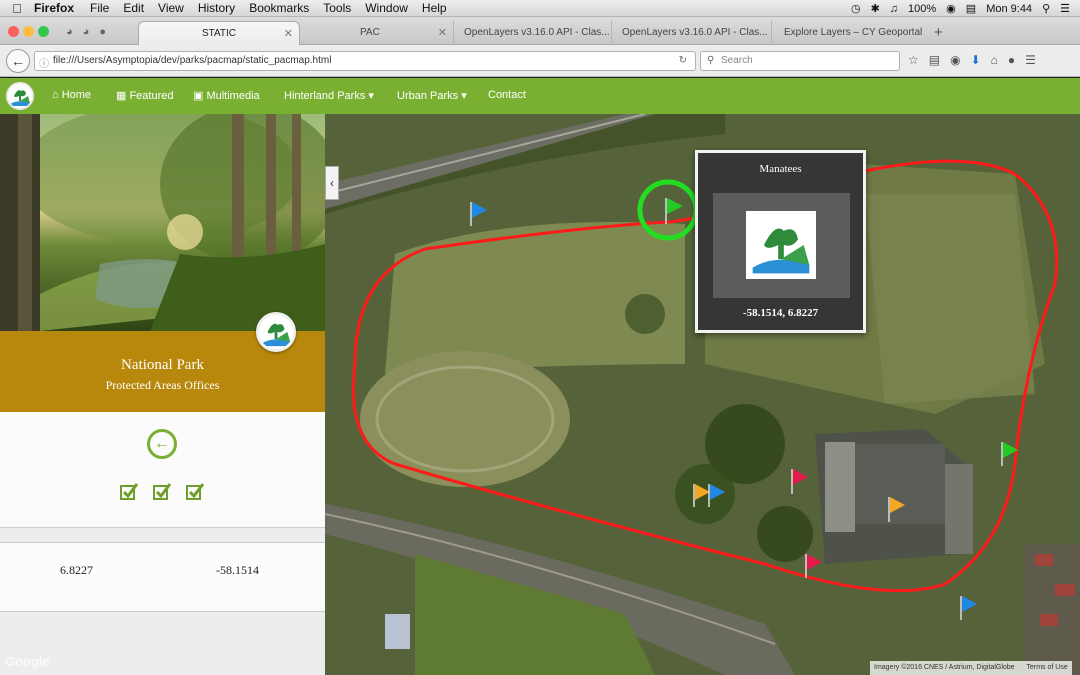 The image size is (1080, 675). What do you see at coordinates (1065, 8) in the screenshot?
I see `notification-icon: ☰` at bounding box center [1065, 8].